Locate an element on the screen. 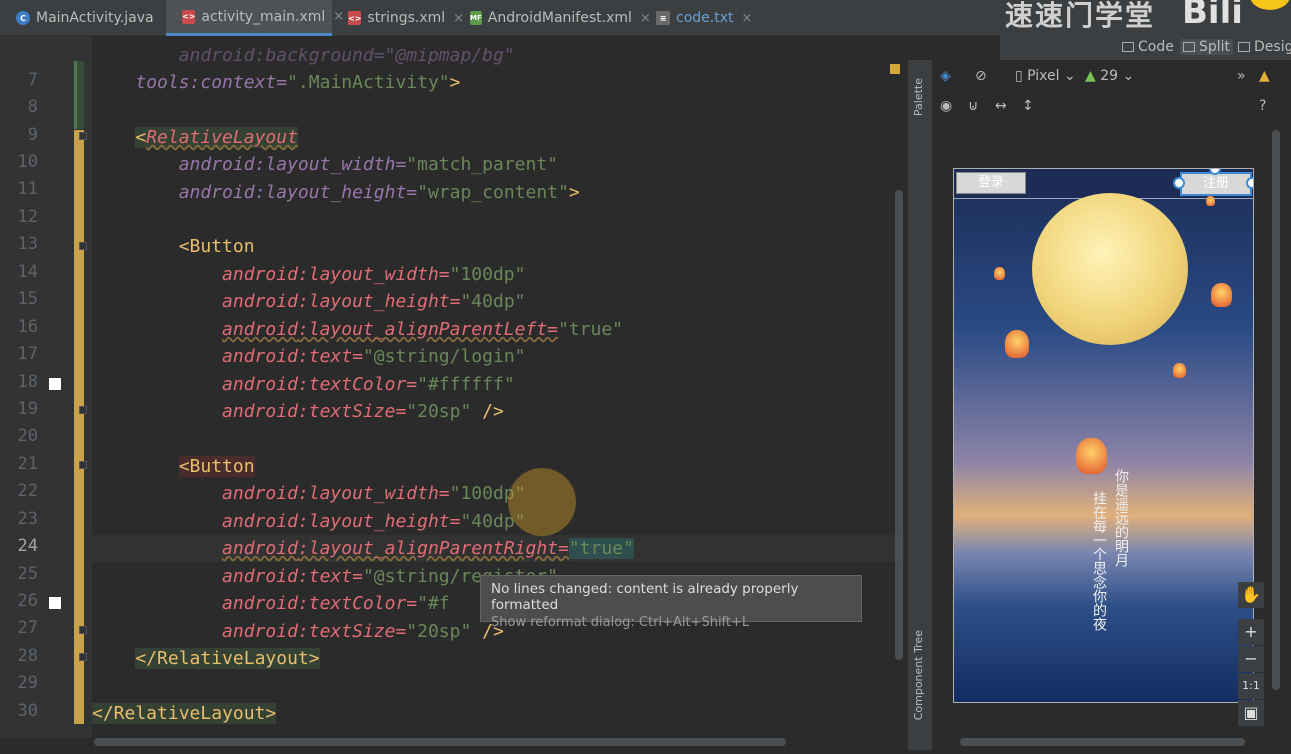  tab-label: strings.xml is located at coordinates (406, 18).